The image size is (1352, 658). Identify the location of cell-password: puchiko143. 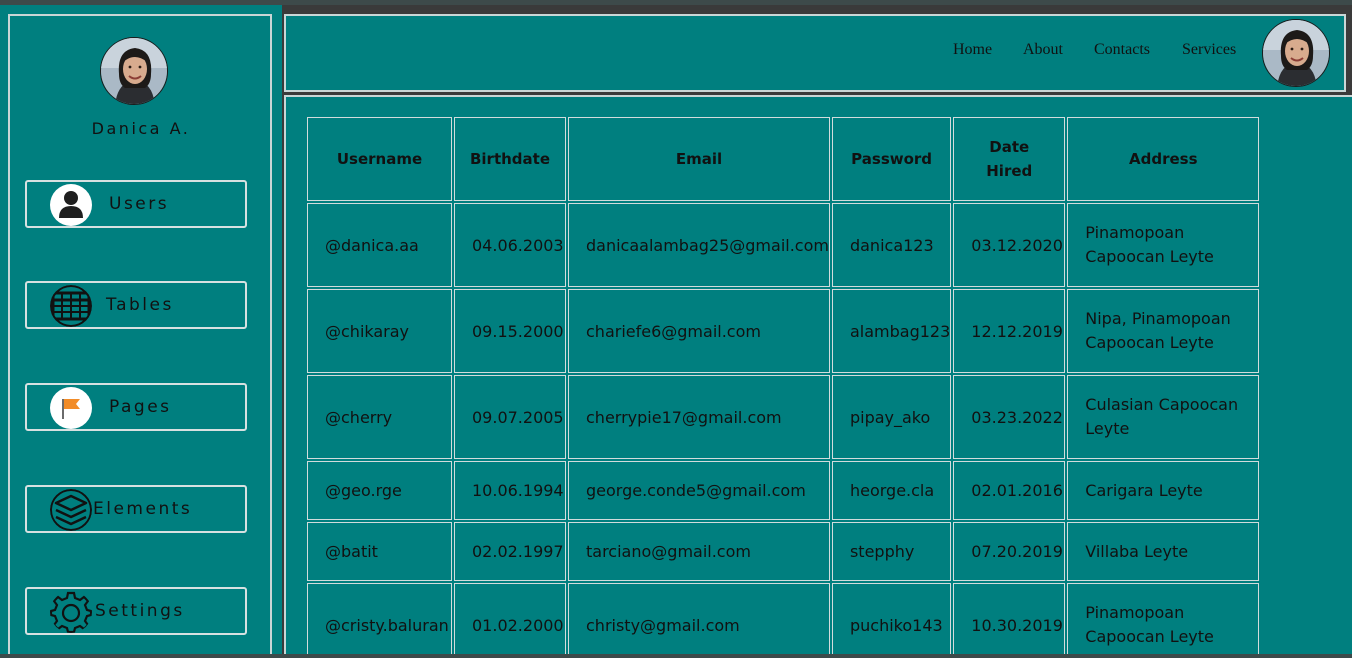
(891, 618).